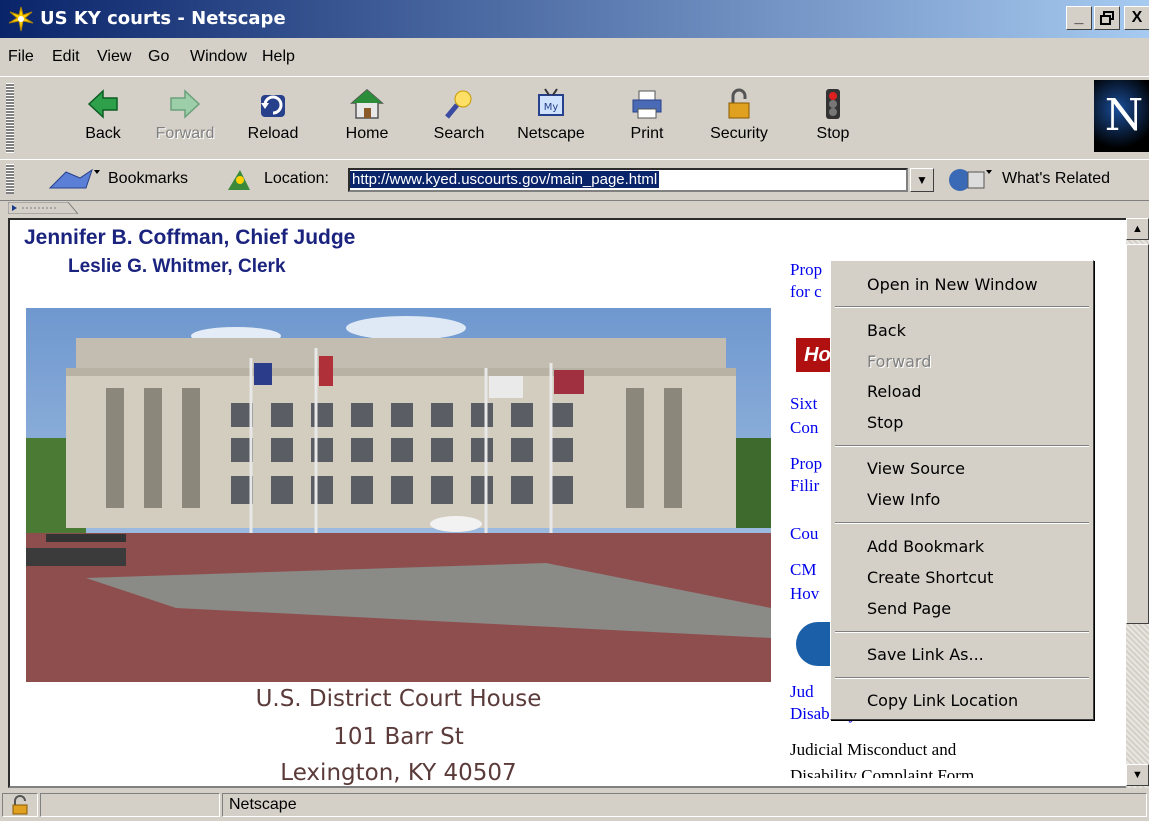 This screenshot has height=821, width=1149. What do you see at coordinates (459, 133) in the screenshot?
I see `search-label: Search` at bounding box center [459, 133].